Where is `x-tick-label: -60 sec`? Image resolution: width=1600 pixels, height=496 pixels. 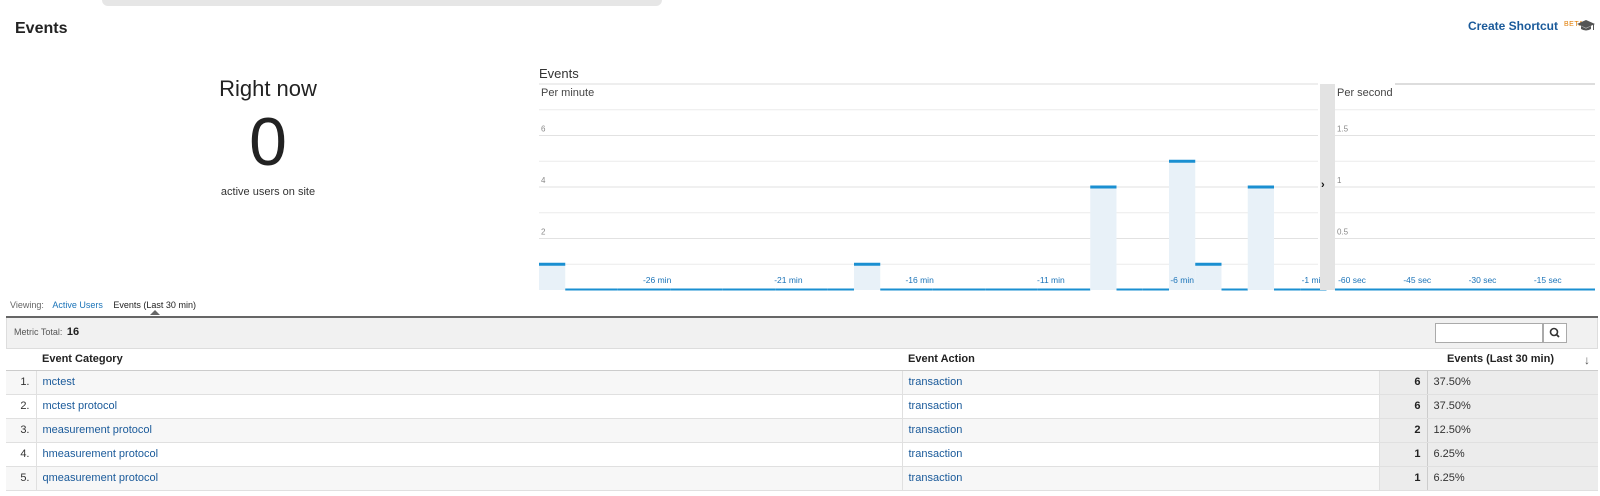 x-tick-label: -60 sec is located at coordinates (1352, 280).